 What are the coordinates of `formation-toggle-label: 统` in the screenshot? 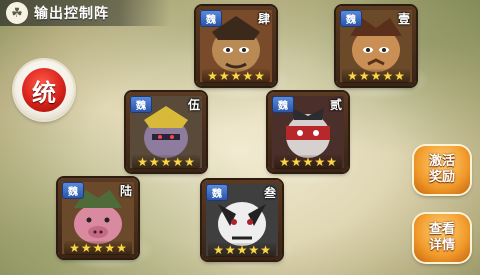 It's located at (44, 90).